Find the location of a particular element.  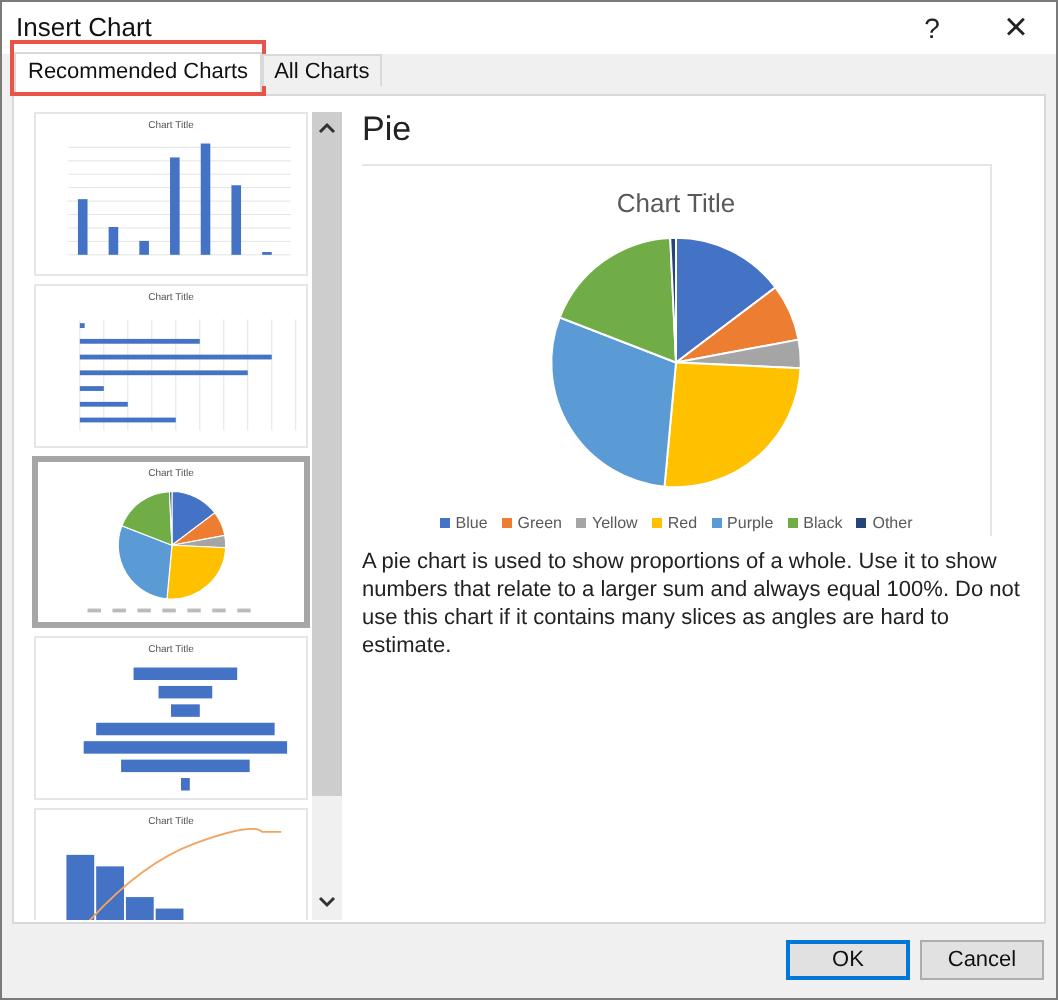

chart-title: Chart Title is located at coordinates (676, 203).